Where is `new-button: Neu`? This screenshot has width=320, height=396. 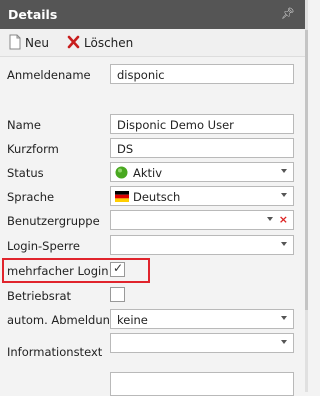 new-button: Neu is located at coordinates (29, 43).